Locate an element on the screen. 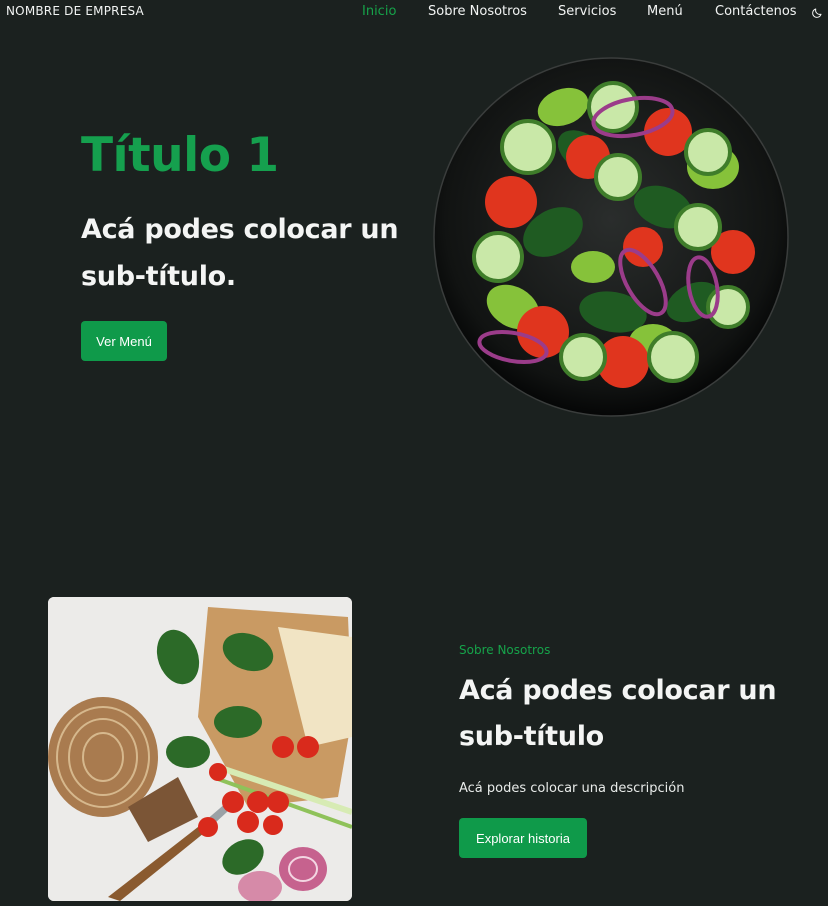  nav-link-servicios: Servicios is located at coordinates (587, 11).